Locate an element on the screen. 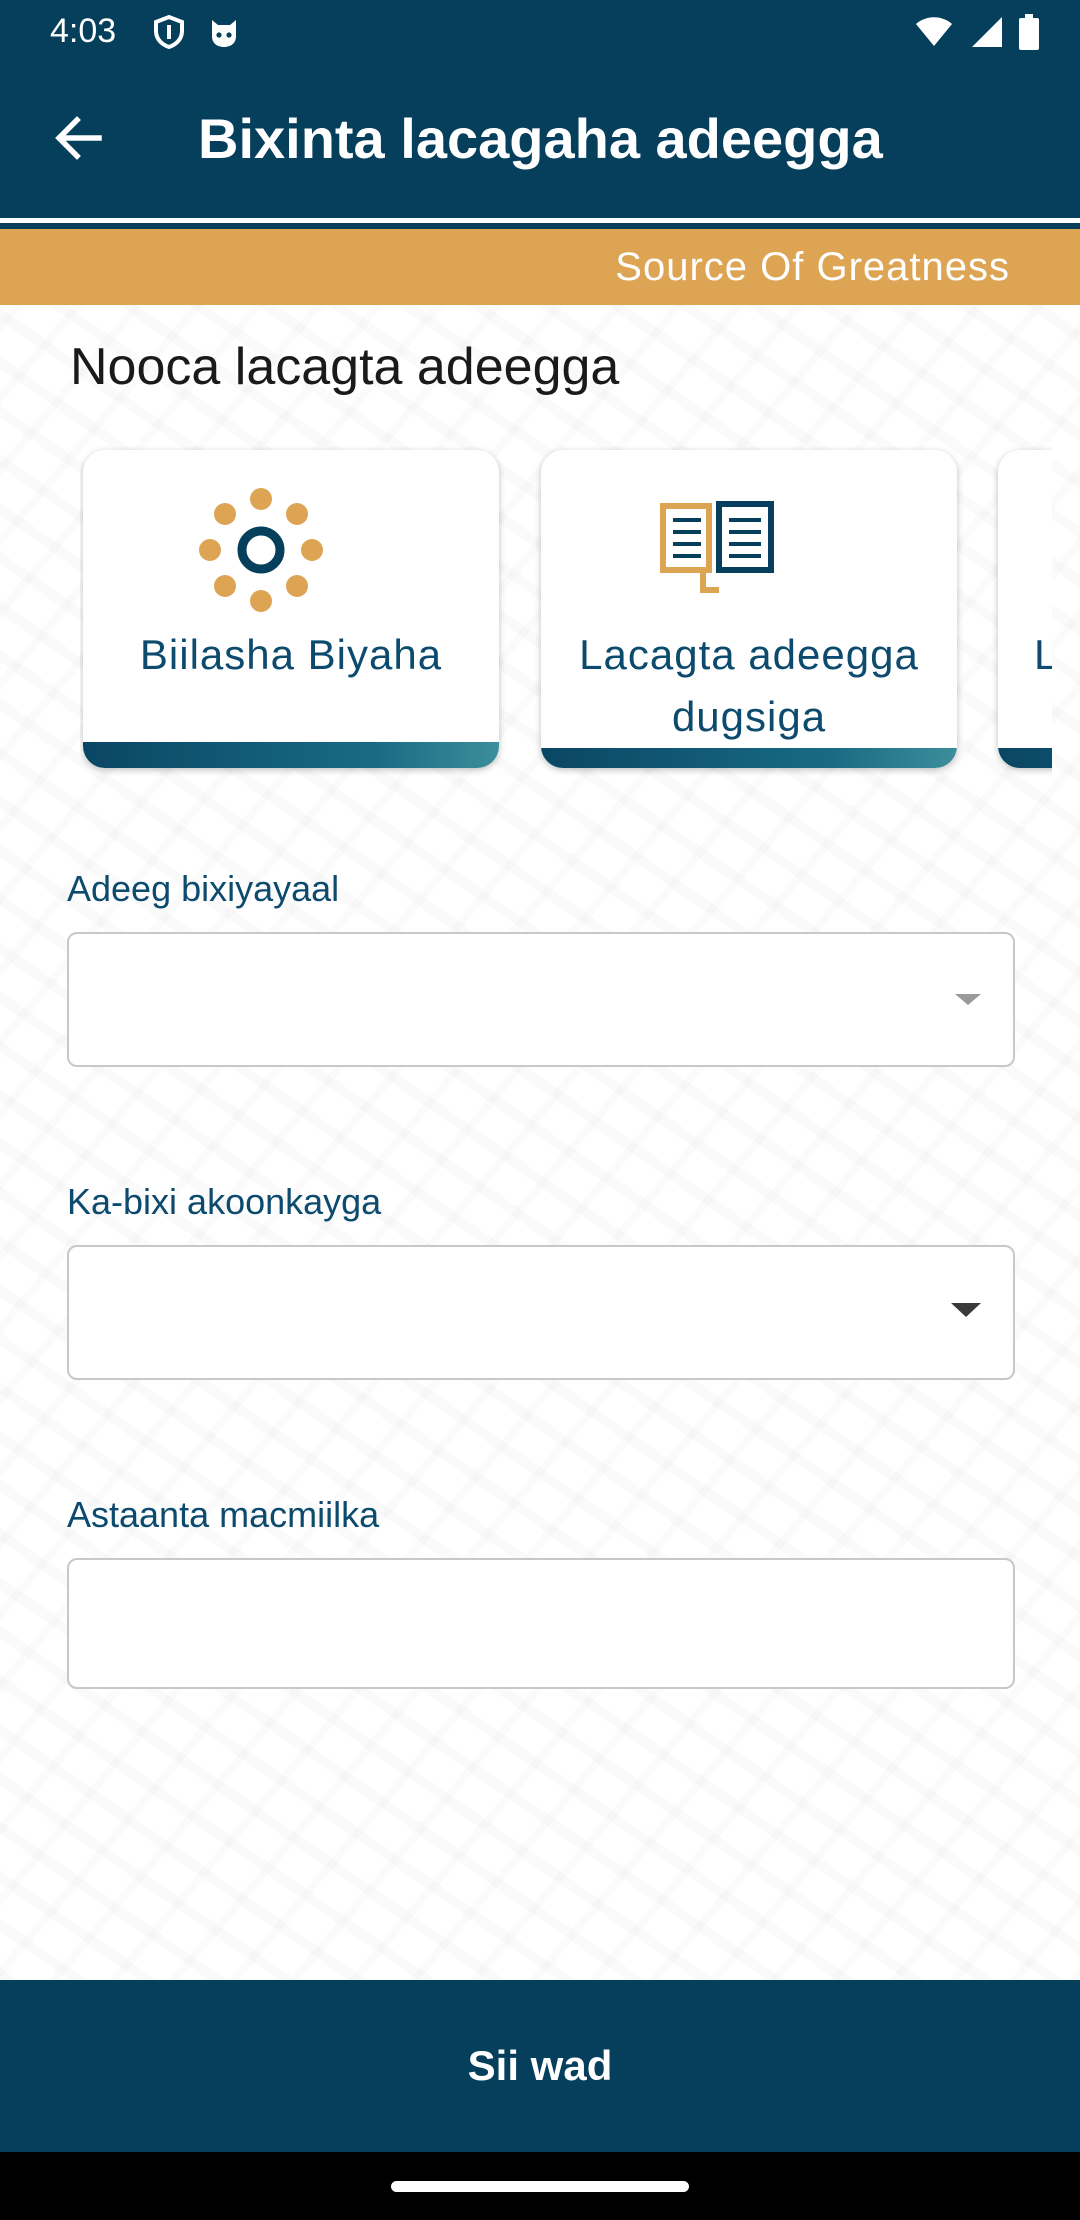  home-indicator is located at coordinates (540, 2186).